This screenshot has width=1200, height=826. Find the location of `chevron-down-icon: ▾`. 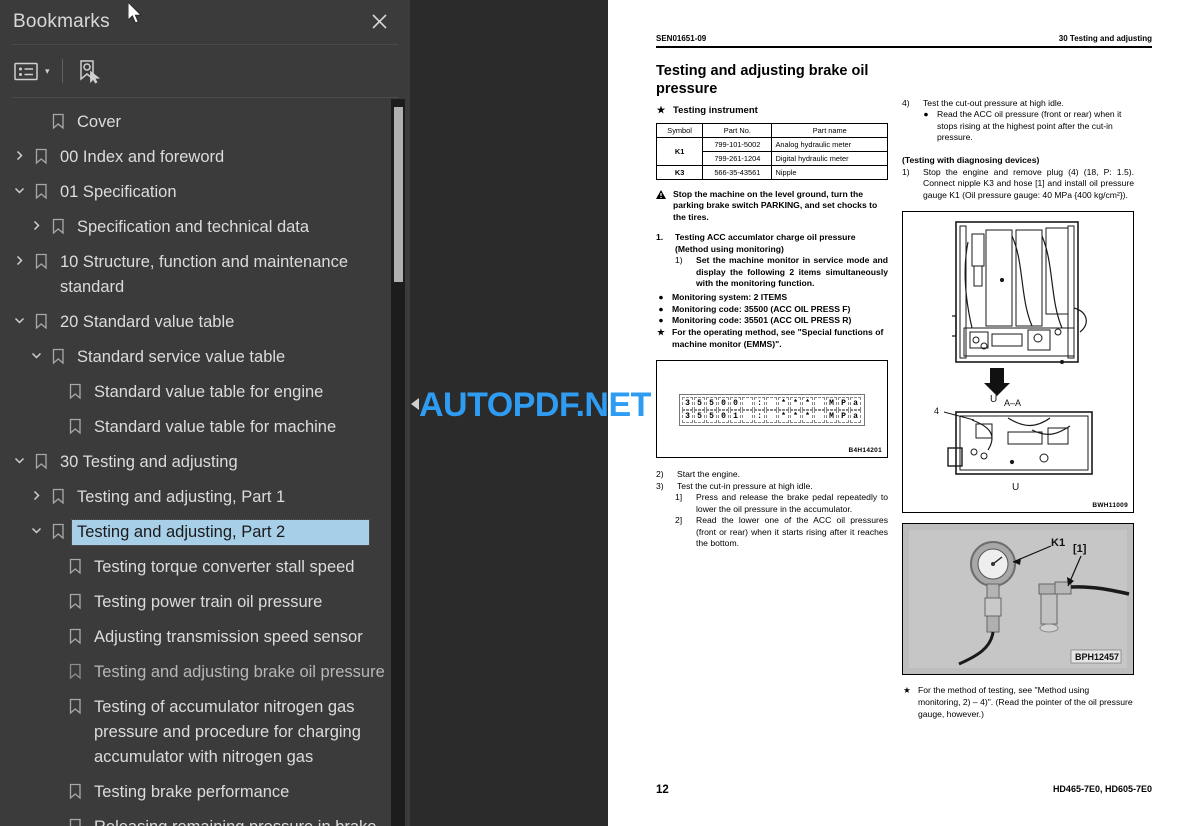

chevron-down-icon: ▾ is located at coordinates (47, 71).